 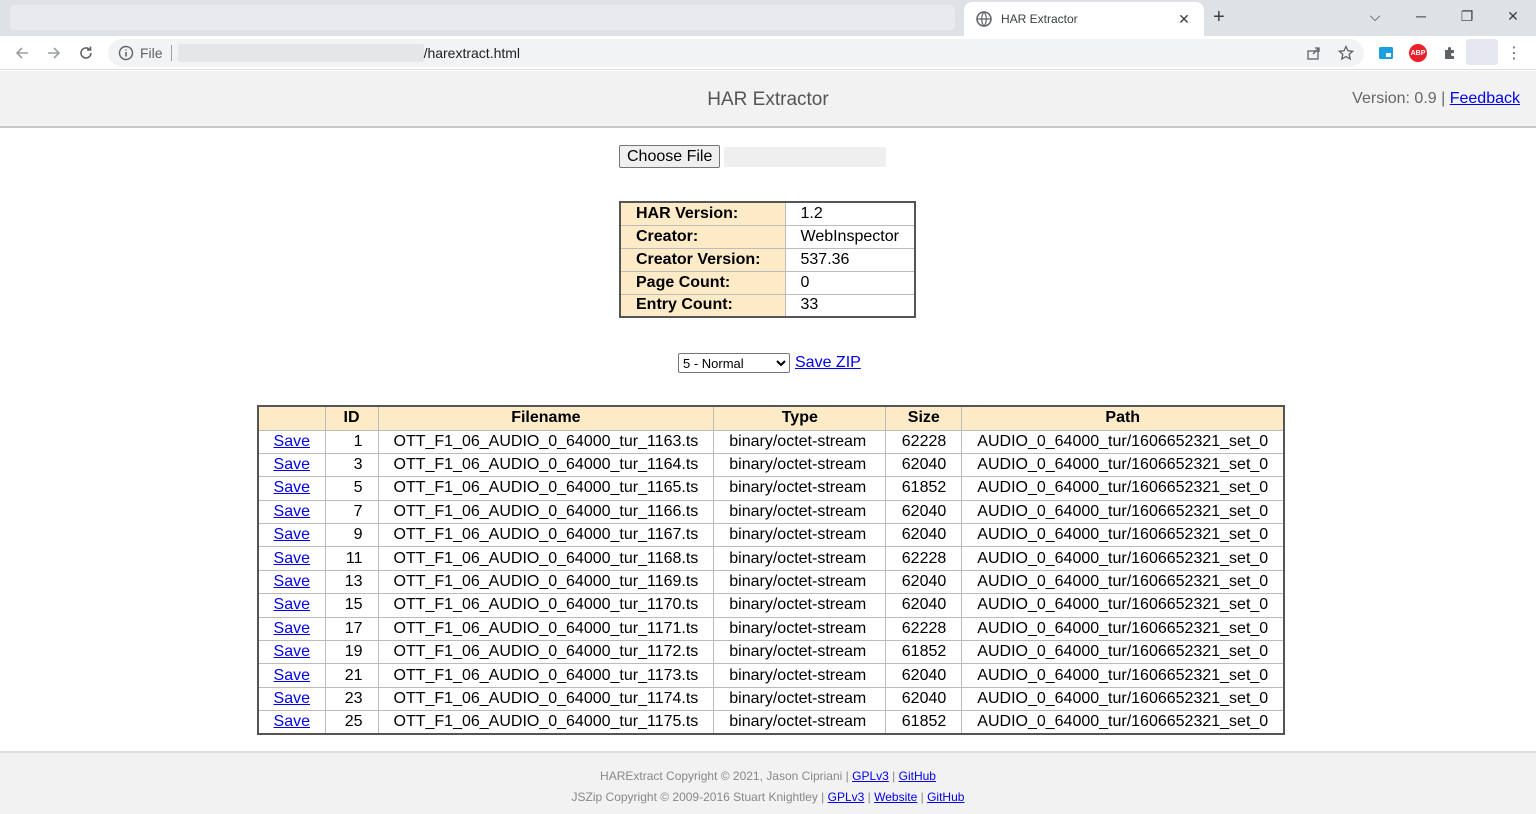 What do you see at coordinates (546, 652) in the screenshot?
I see `filename-cell: OTT_F1_06_AUDIO_0_64000_tur_1172.ts` at bounding box center [546, 652].